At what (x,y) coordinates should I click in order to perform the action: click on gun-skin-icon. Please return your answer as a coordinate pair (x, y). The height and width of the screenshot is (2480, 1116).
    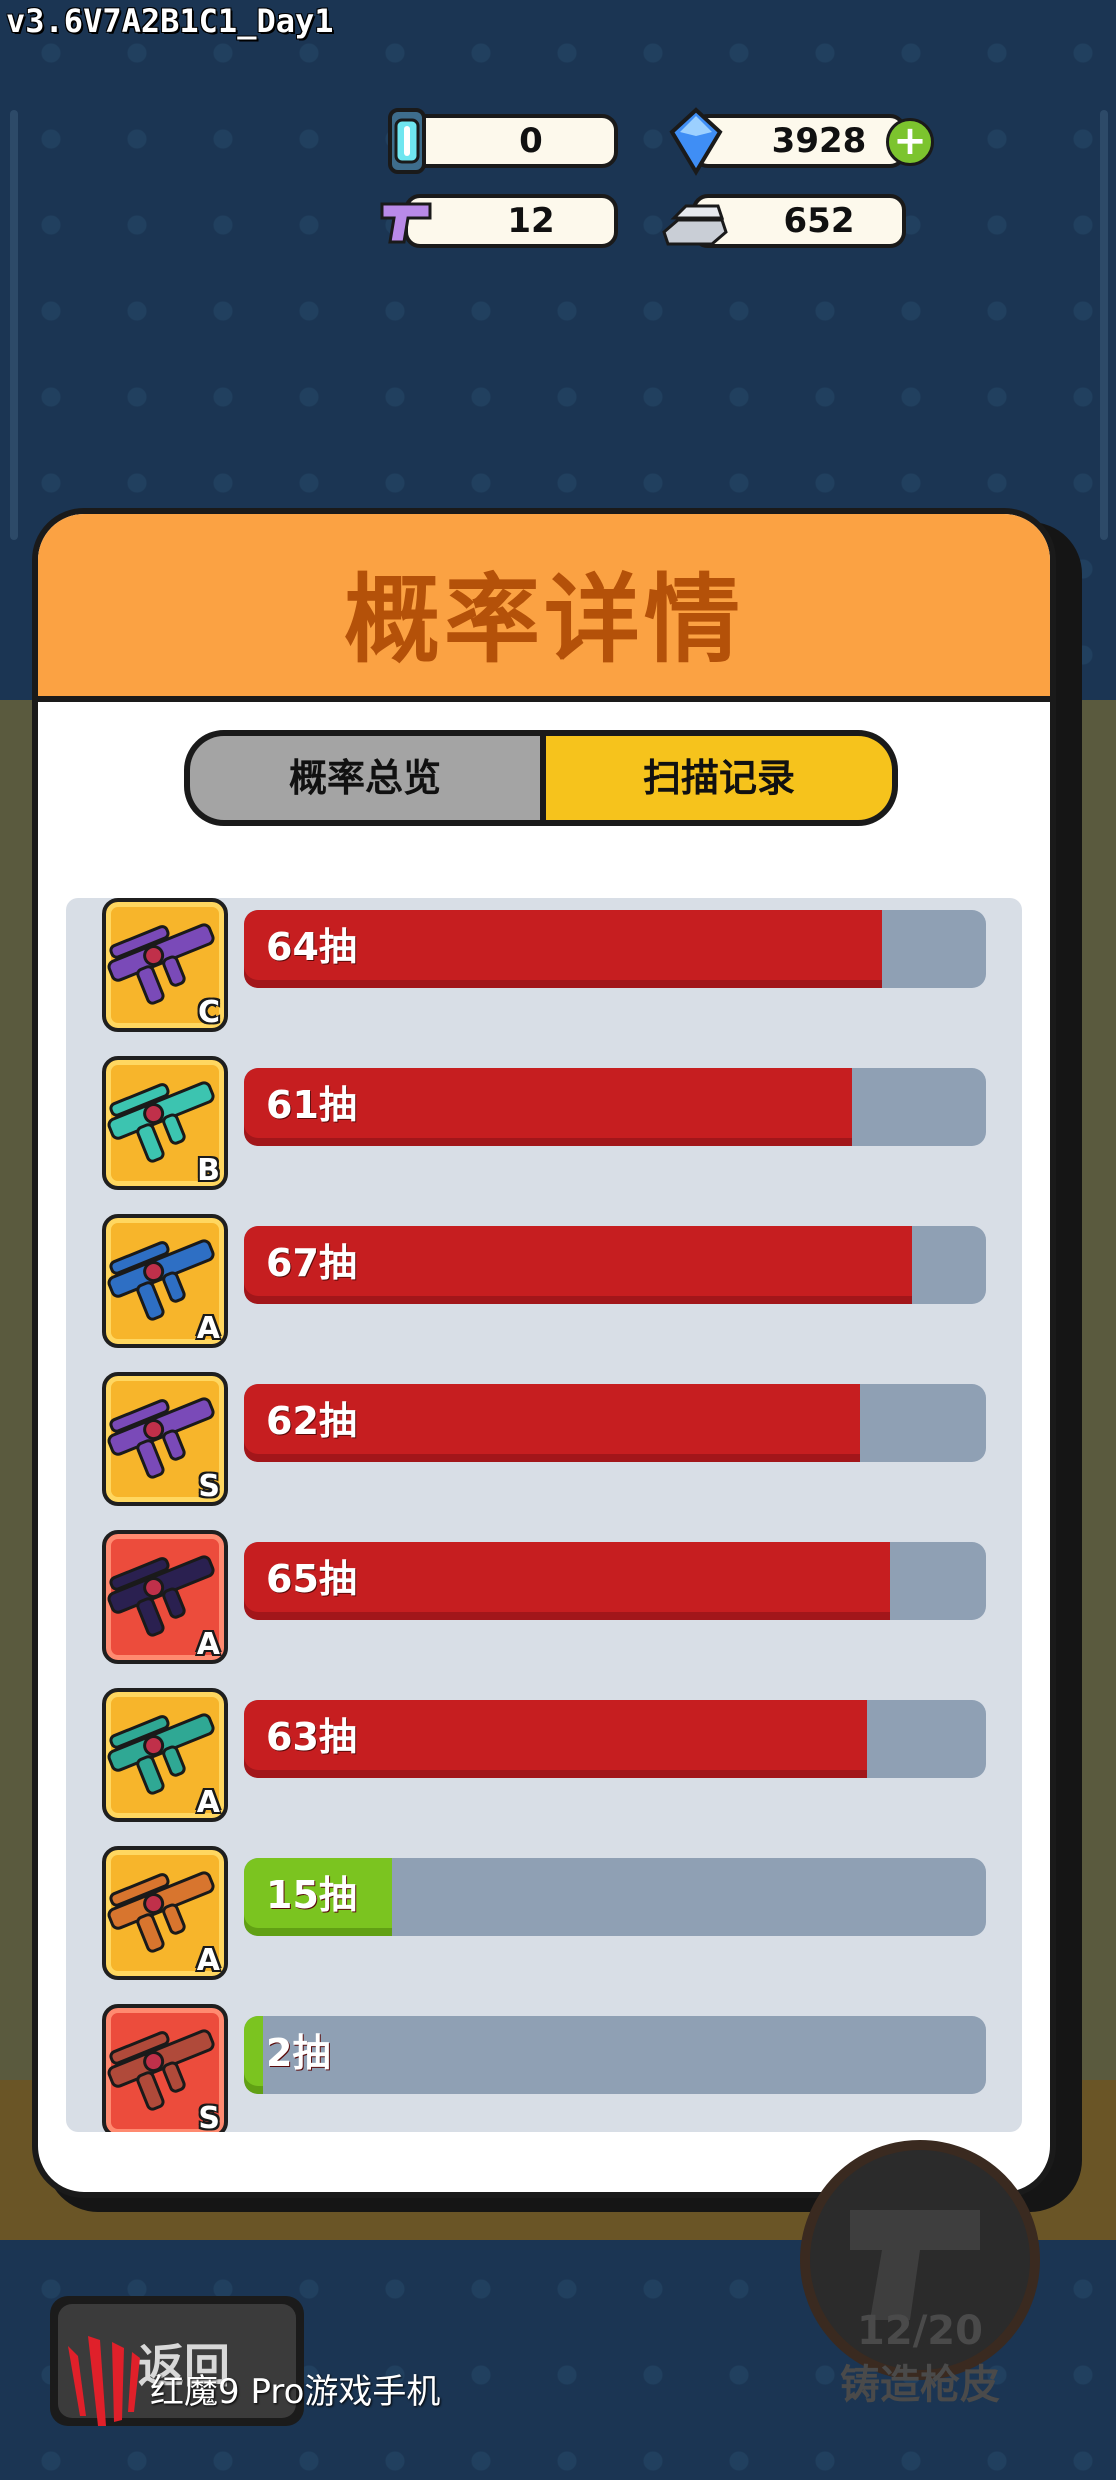
    Looking at the image, I should click on (406, 223).